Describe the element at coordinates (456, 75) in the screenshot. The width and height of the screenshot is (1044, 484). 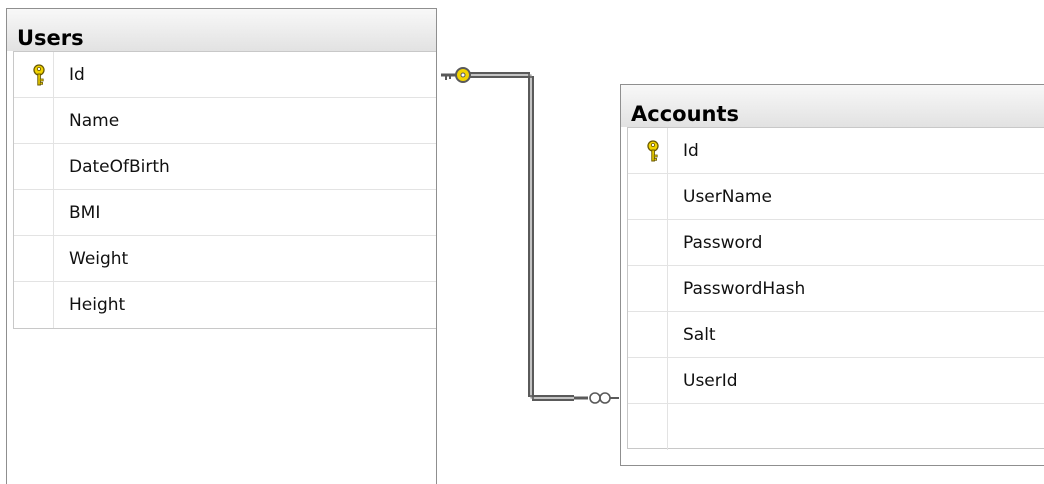
I see `relationship-key-icon` at that location.